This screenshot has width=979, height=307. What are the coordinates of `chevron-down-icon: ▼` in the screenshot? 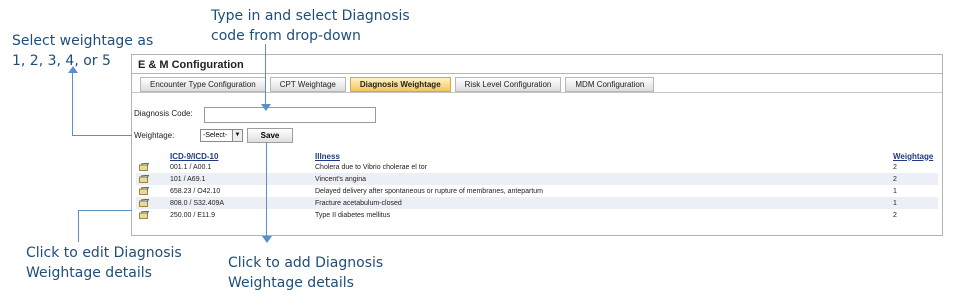 It's located at (237, 135).